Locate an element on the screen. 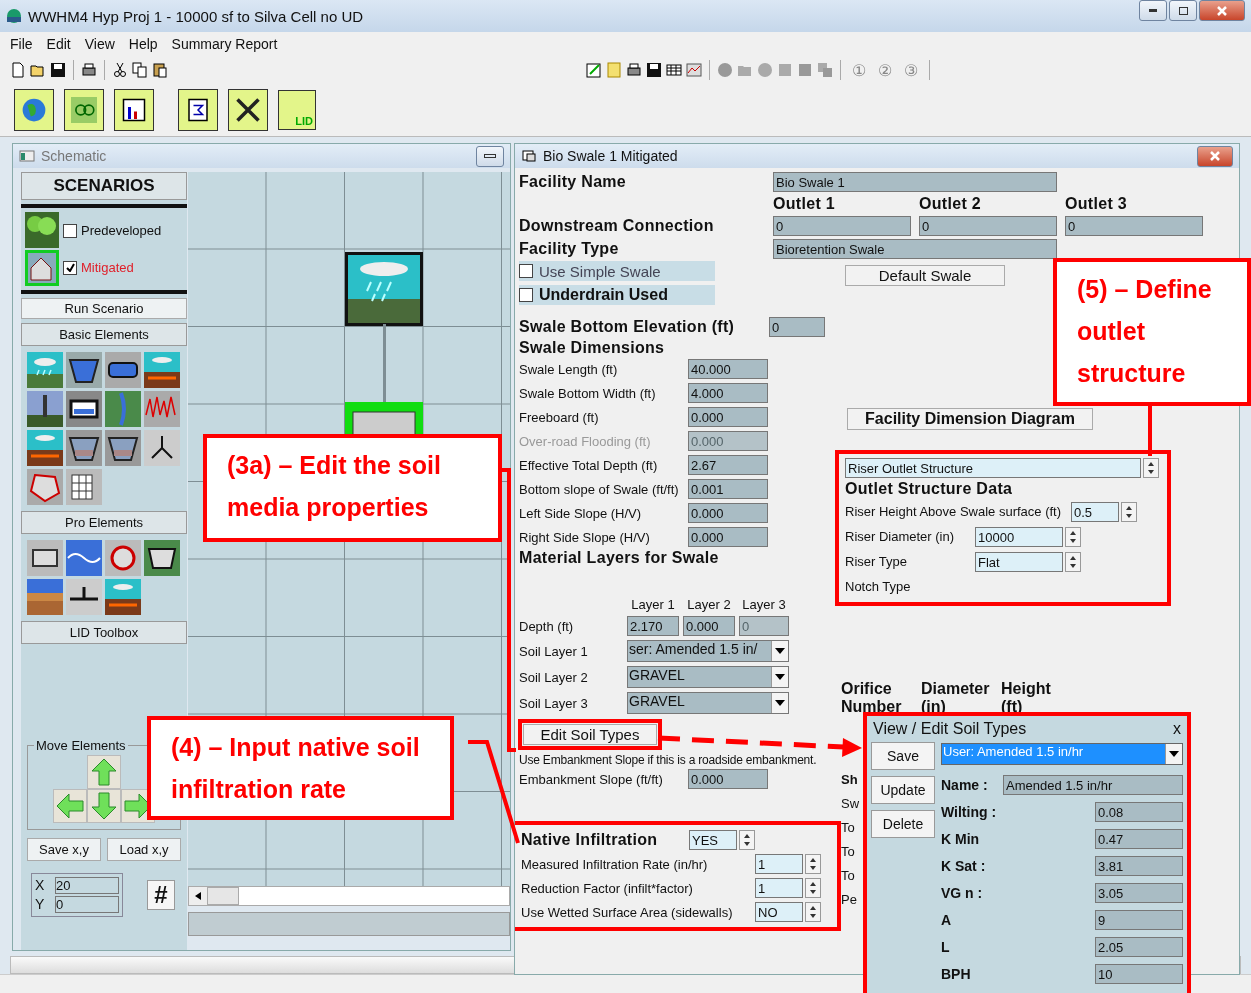 This screenshot has width=1251, height=993. input-field: NO is located at coordinates (779, 912).